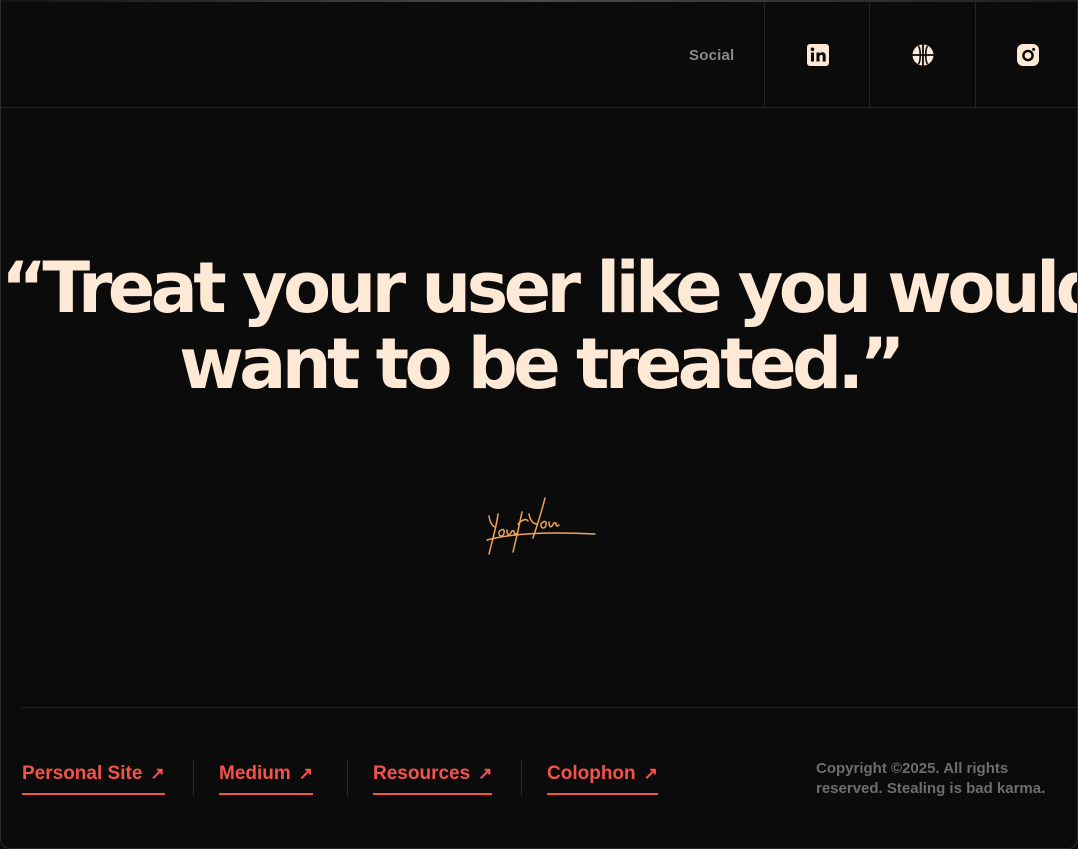  I want to click on instagram-link, so click(1026, 55).